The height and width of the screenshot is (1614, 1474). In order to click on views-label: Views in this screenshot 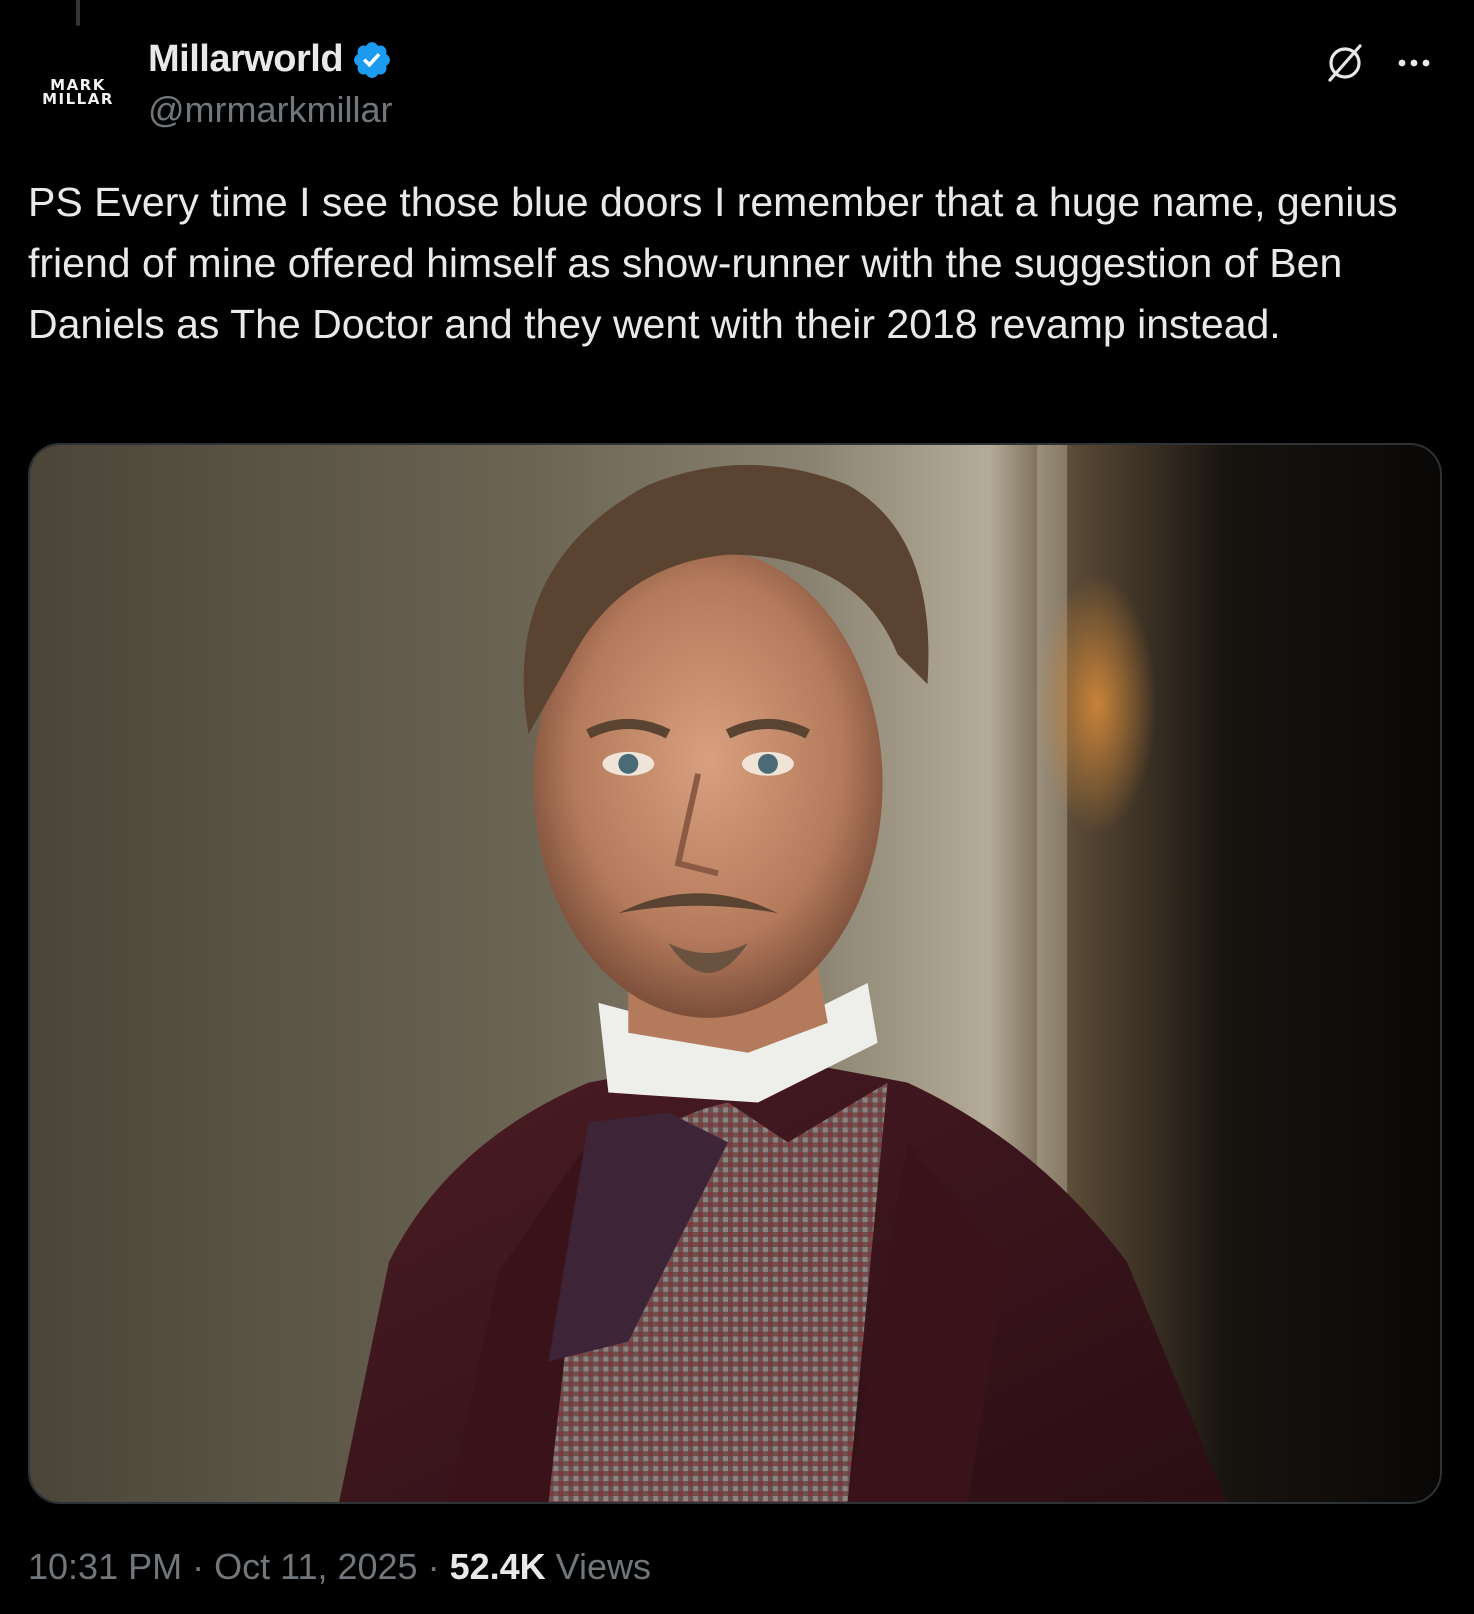, I will do `click(603, 1566)`.